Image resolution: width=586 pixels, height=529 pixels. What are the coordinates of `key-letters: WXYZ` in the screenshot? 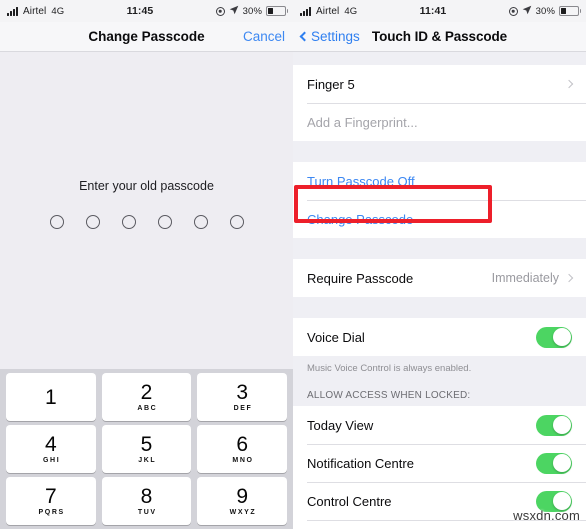 It's located at (243, 512).